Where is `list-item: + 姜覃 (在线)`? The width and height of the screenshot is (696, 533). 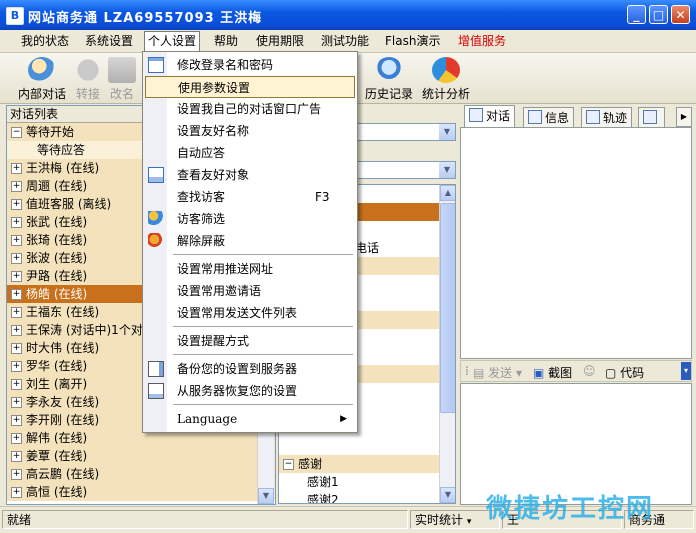
list-item: + 姜覃 (在线) is located at coordinates (141, 456).